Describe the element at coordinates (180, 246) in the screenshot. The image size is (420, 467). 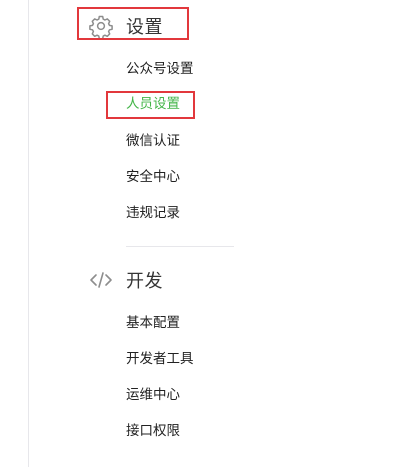
I see `section-divider` at that location.